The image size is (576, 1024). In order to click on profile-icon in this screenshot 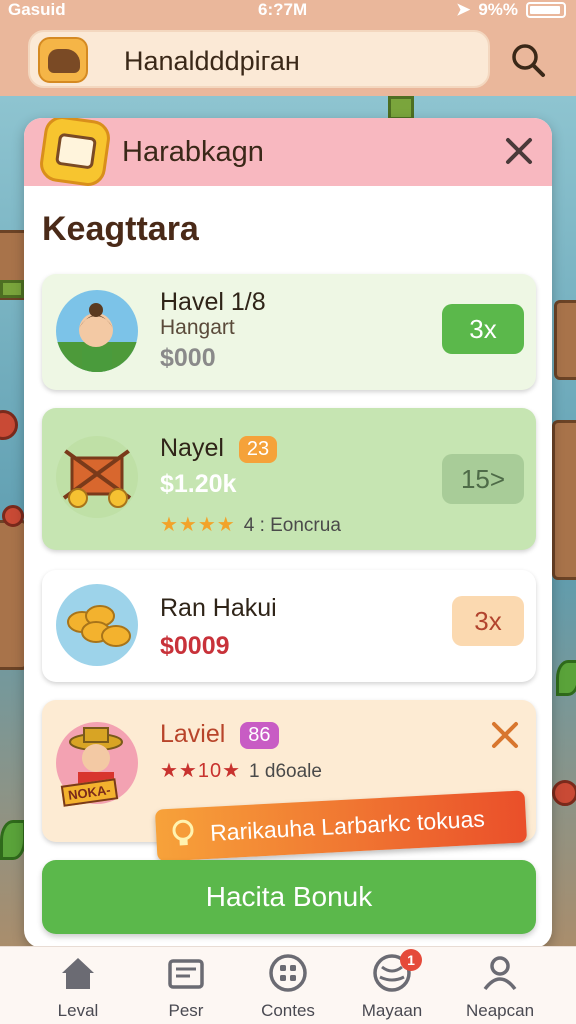, I will do `click(500, 973)`.